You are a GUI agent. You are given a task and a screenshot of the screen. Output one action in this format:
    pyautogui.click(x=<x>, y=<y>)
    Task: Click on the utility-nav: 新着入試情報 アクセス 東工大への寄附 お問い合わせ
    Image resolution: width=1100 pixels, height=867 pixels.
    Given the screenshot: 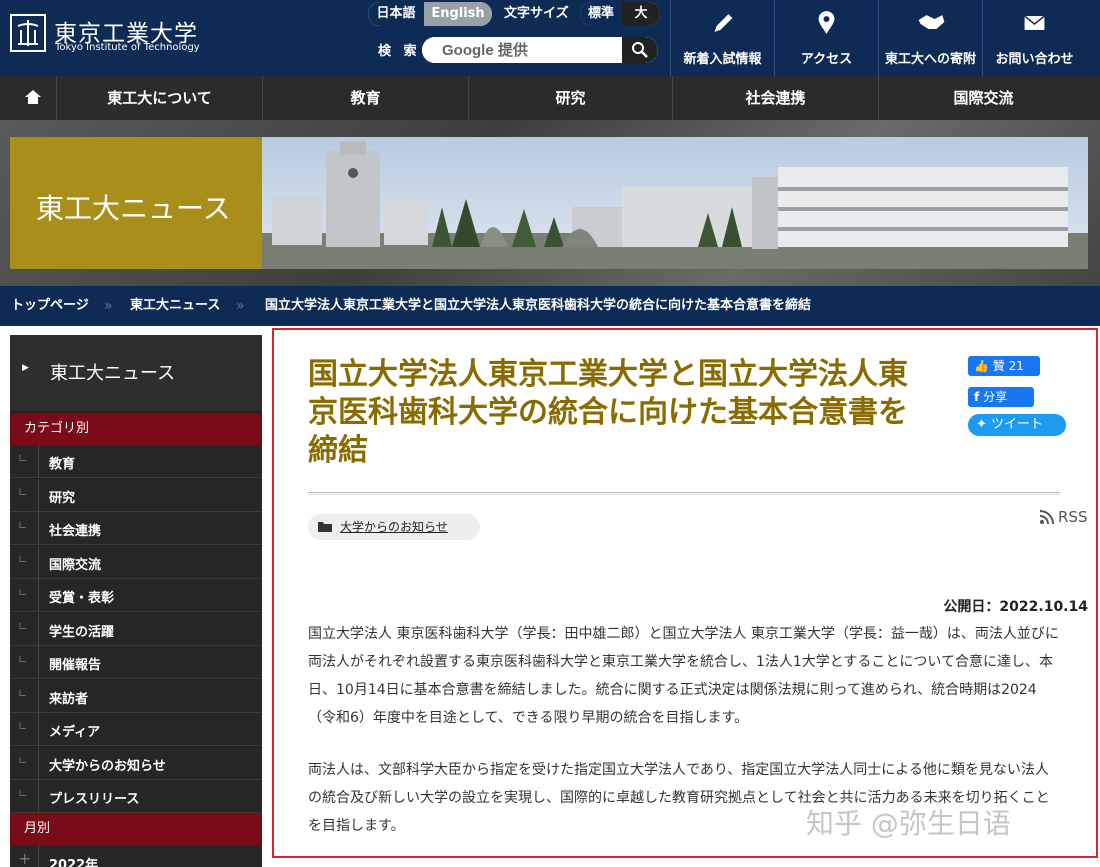 What is the action you would take?
    pyautogui.click(x=885, y=38)
    